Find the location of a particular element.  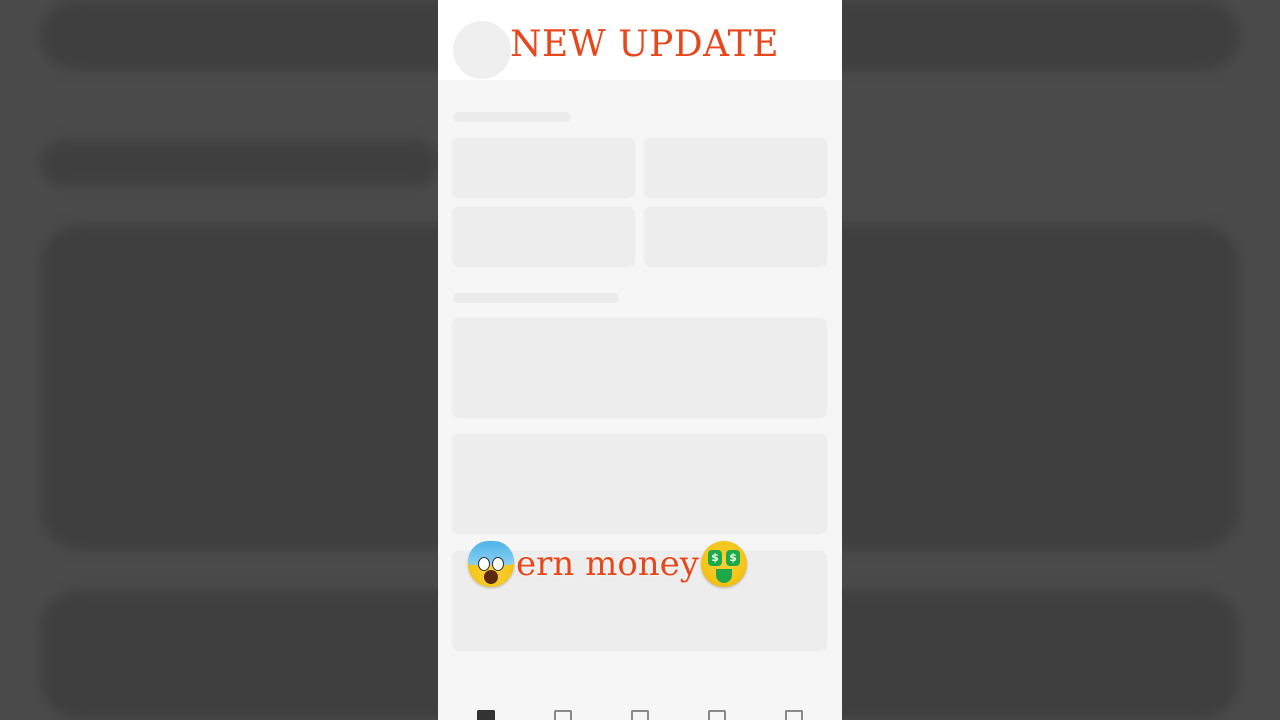

caption-text: ern money is located at coordinates (608, 564).